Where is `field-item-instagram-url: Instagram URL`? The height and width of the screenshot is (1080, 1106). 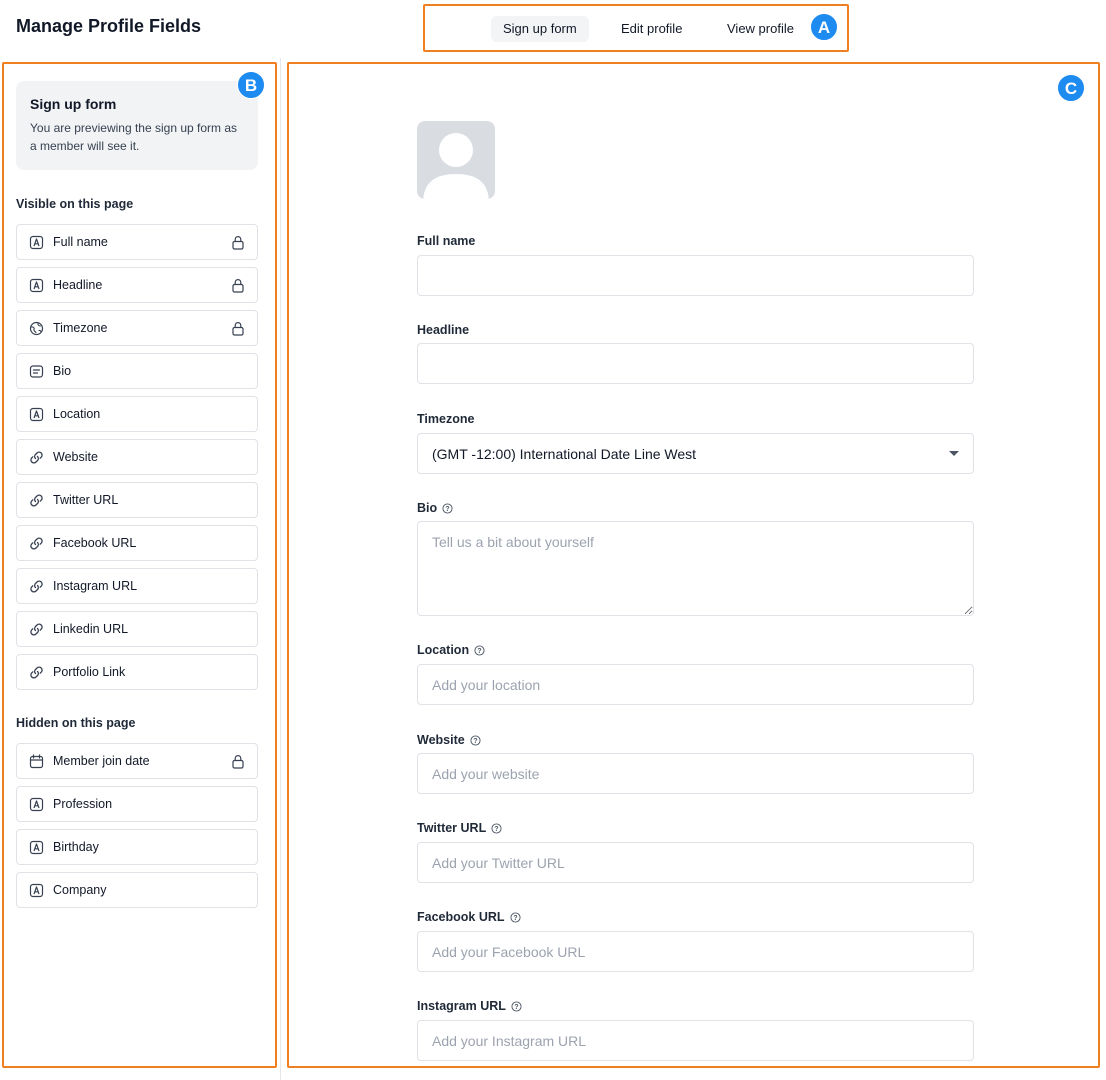 field-item-instagram-url: Instagram URL is located at coordinates (137, 586).